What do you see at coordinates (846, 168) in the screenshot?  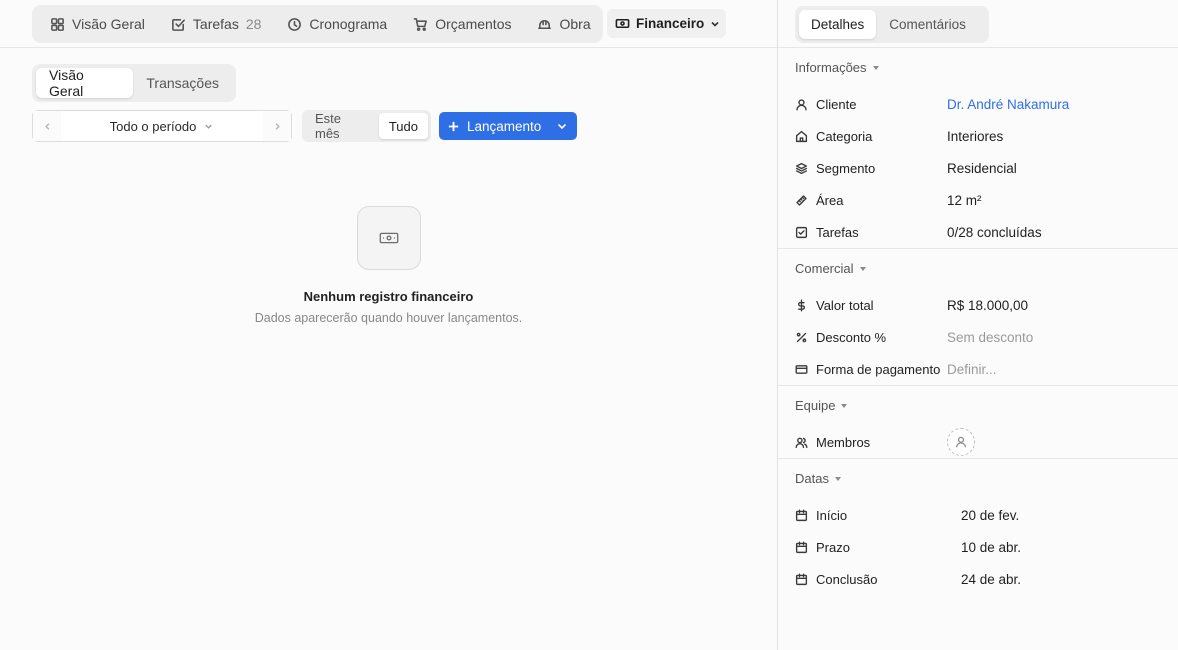 I see `field-label: Segmento` at bounding box center [846, 168].